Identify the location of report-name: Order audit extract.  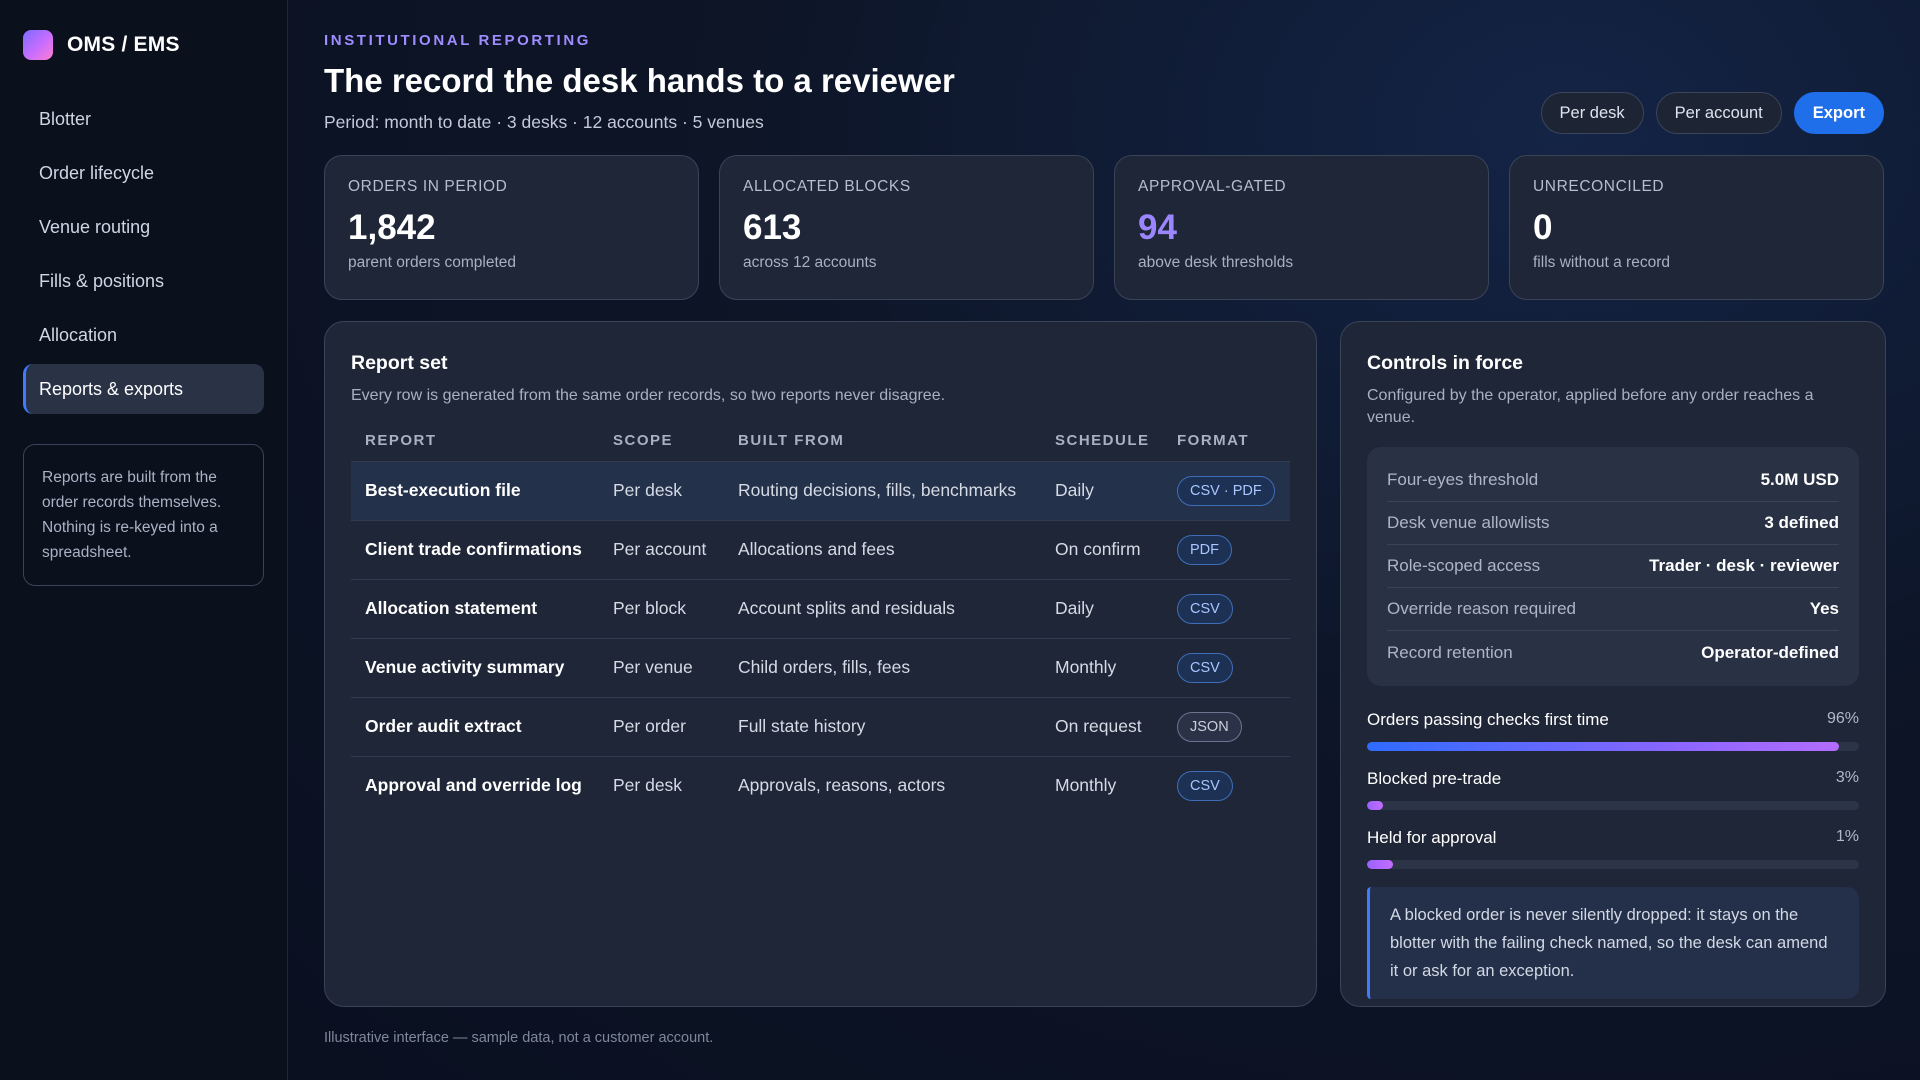
(475, 727).